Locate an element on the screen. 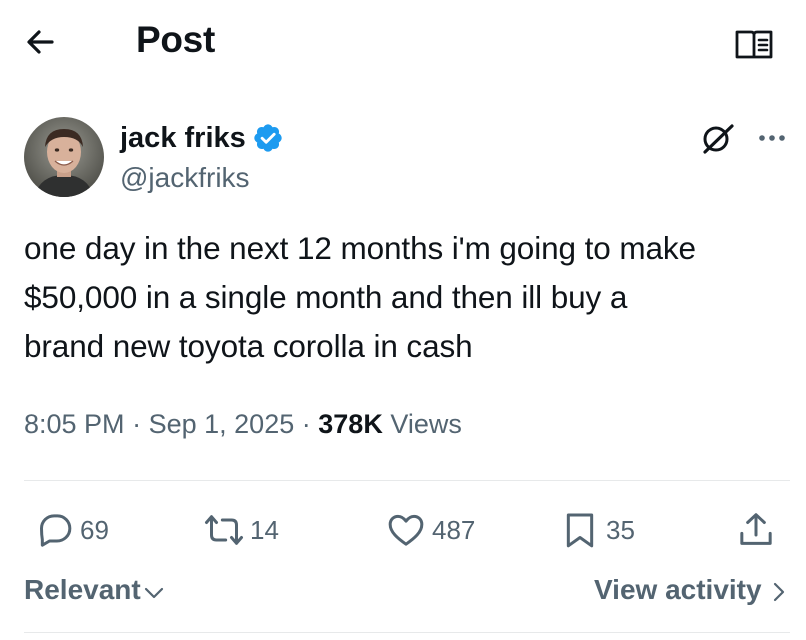 The width and height of the screenshot is (806, 640). repost-count: 14 is located at coordinates (264, 529).